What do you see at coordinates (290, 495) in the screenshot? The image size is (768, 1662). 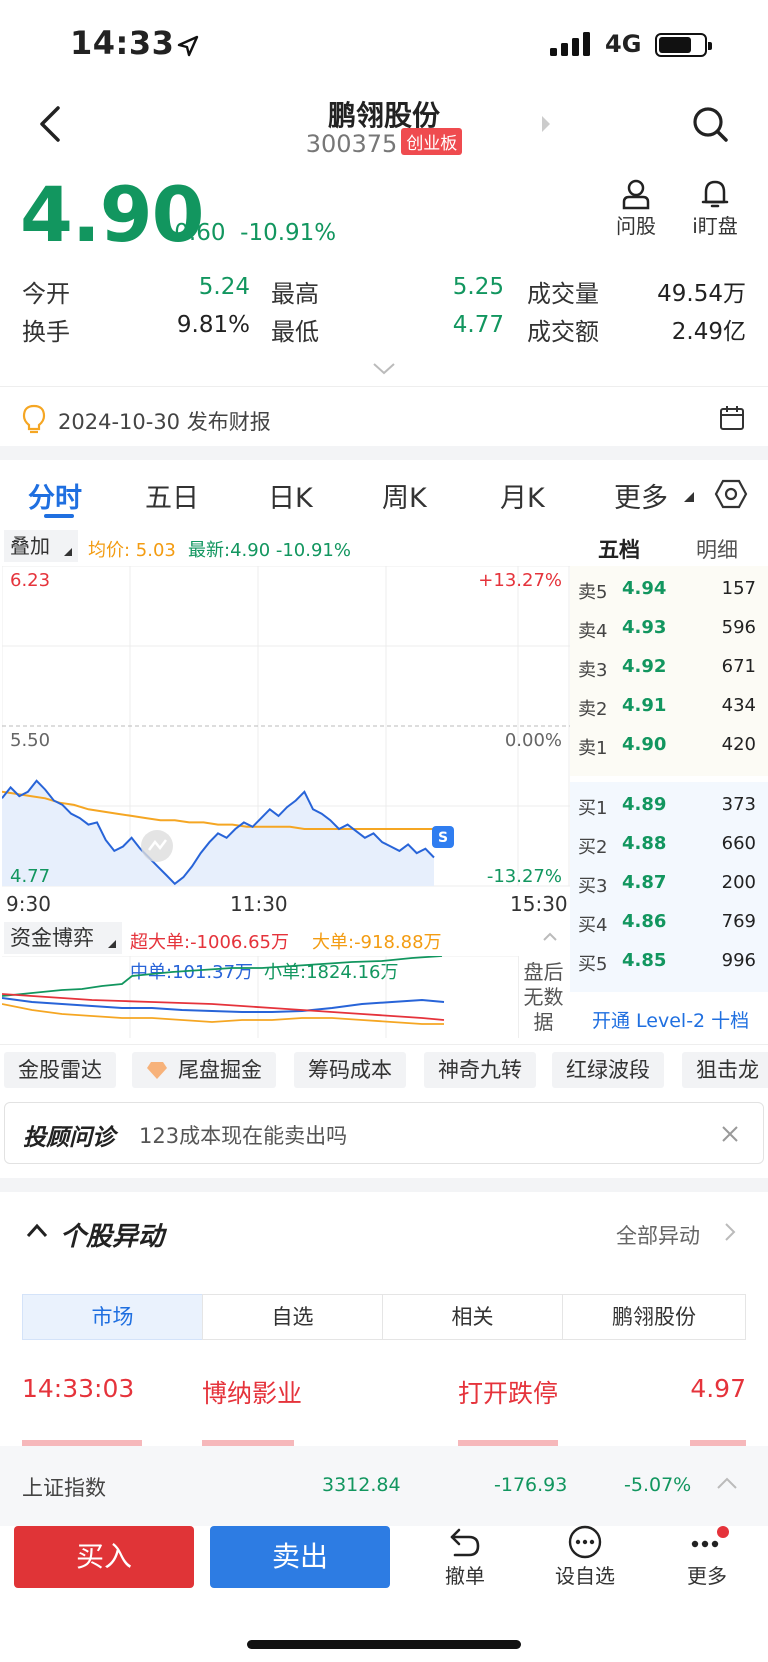 I see `tab-daily-k: 日K` at bounding box center [290, 495].